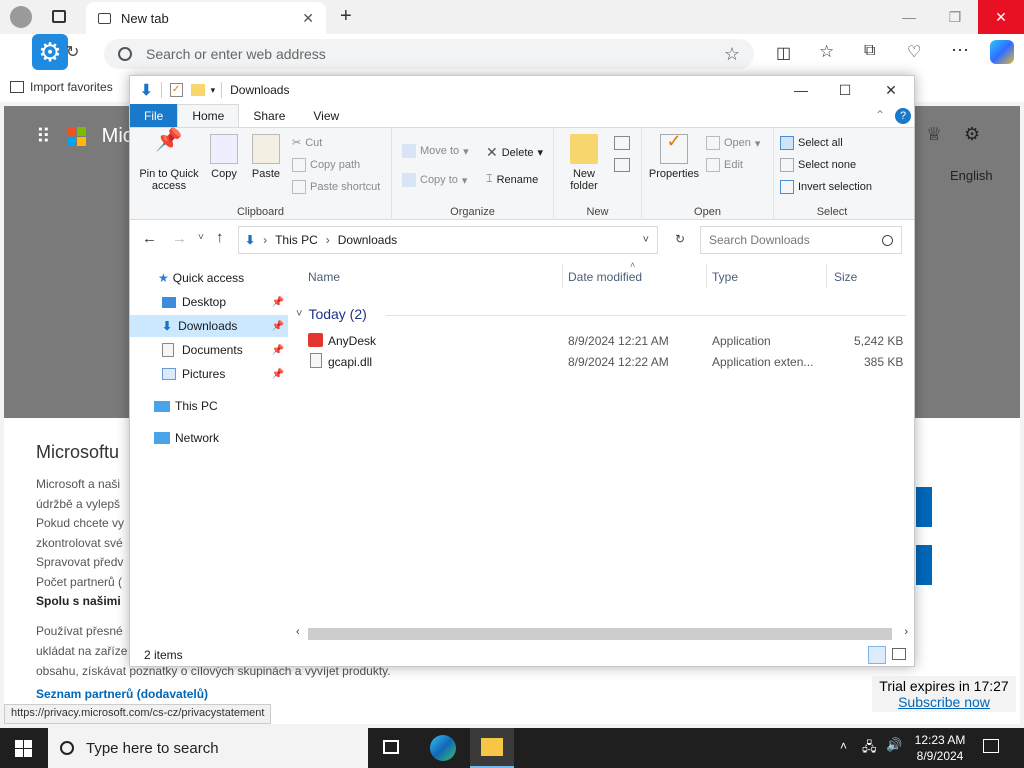  What do you see at coordinates (346, 16) in the screenshot?
I see `new-tab-button: +` at bounding box center [346, 16].